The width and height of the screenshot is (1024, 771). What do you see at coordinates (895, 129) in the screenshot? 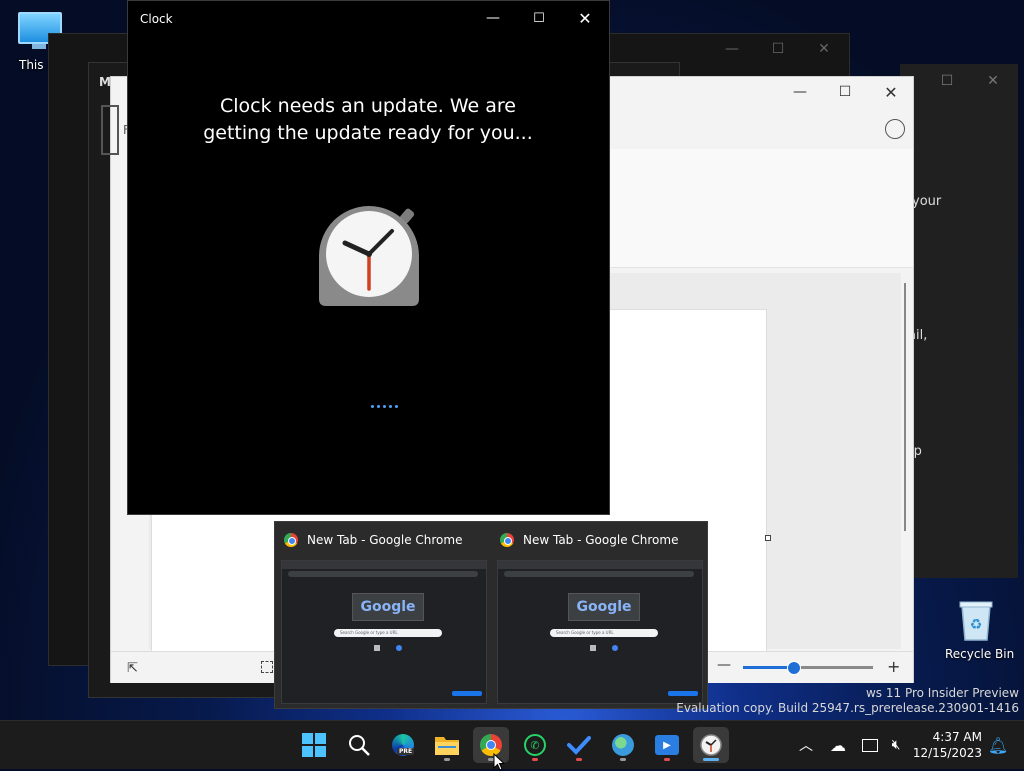
I see `settings-people-icon` at bounding box center [895, 129].